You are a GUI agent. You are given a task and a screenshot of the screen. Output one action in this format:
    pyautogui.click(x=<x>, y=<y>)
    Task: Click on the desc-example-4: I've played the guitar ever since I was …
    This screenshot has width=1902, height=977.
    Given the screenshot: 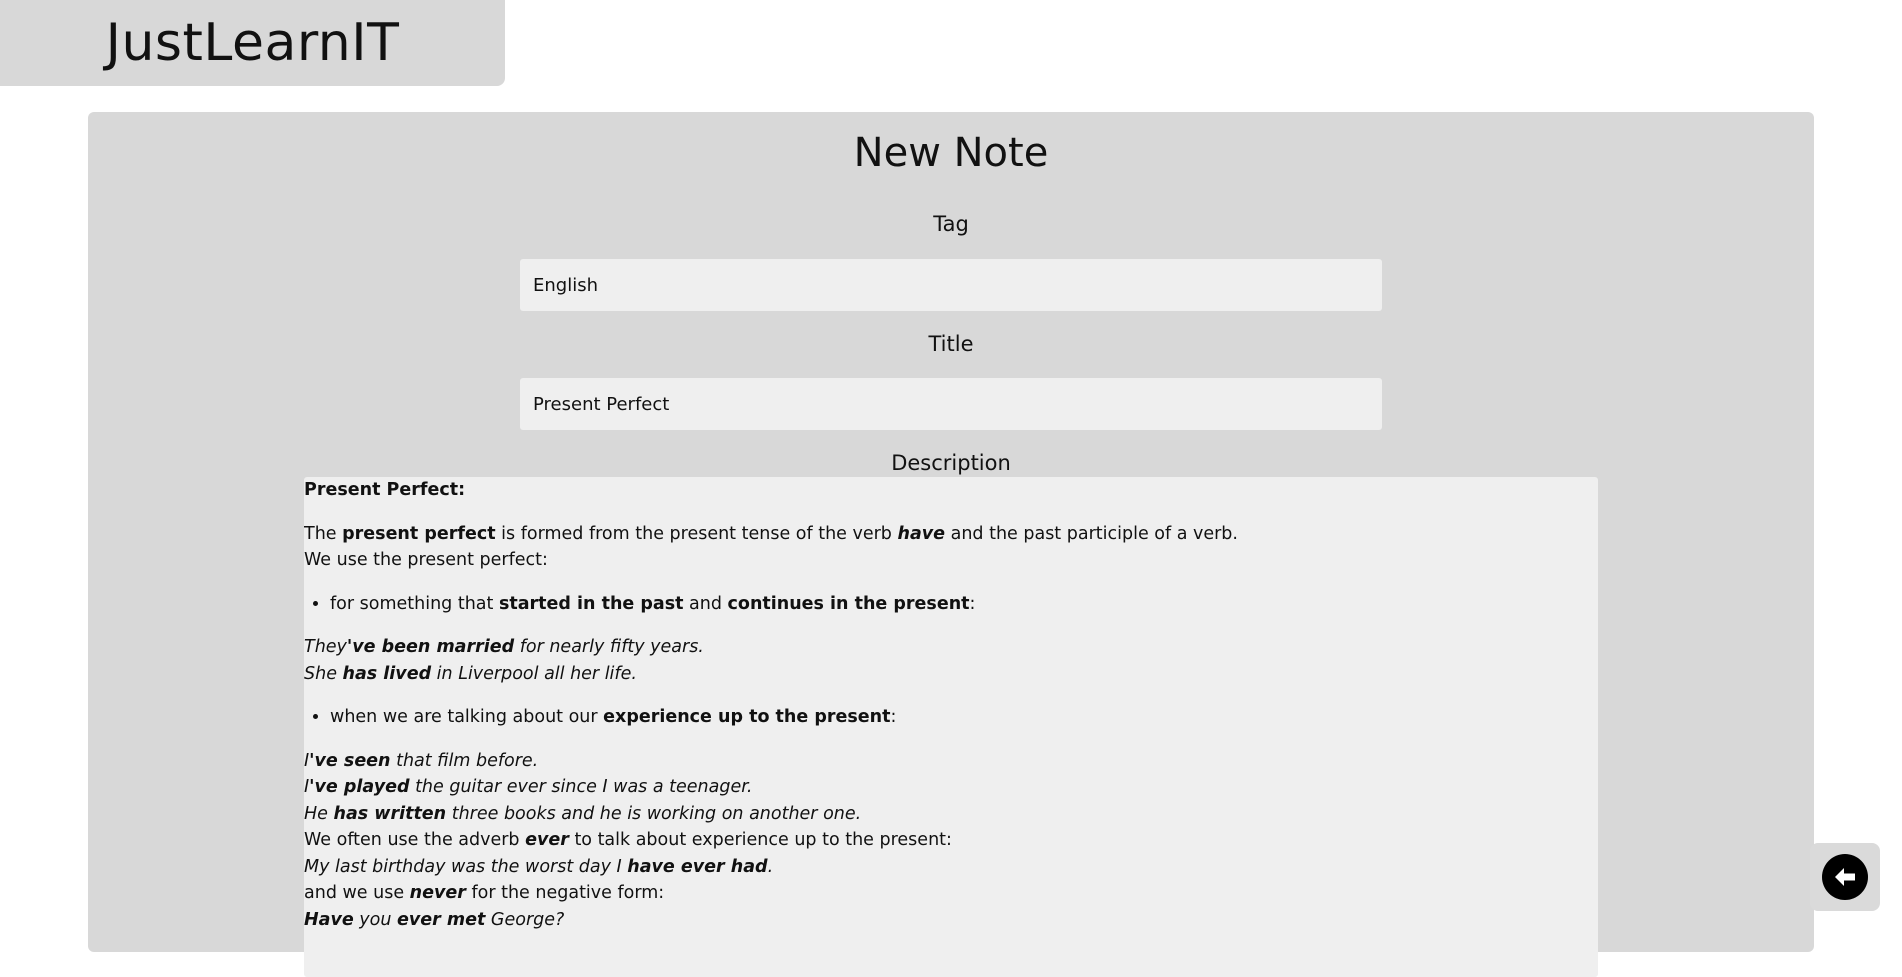 What is the action you would take?
    pyautogui.click(x=528, y=787)
    